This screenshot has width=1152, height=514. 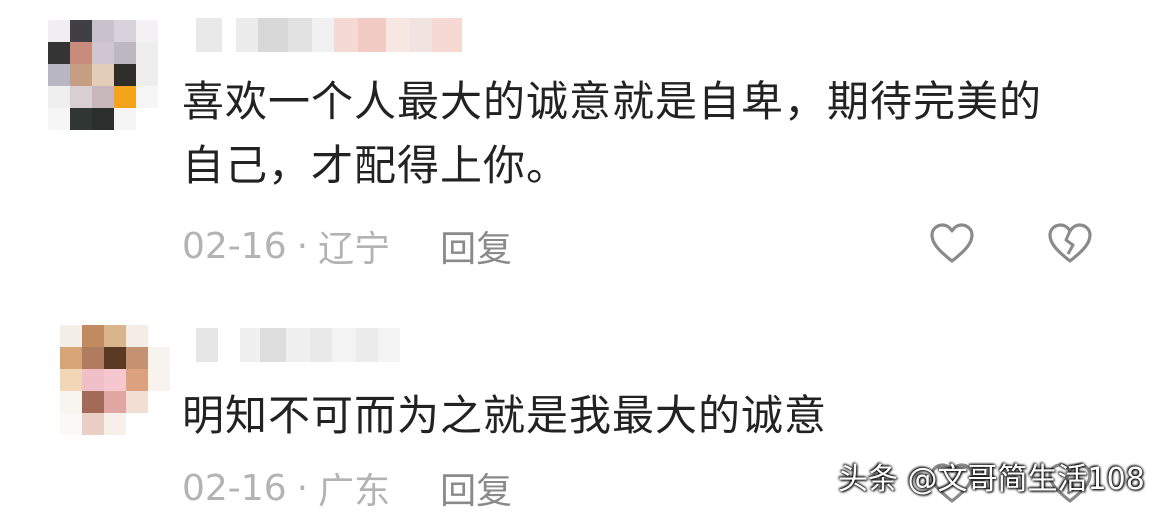 I want to click on comment-meta: 02-16 · 广东 回复, so click(x=347, y=488).